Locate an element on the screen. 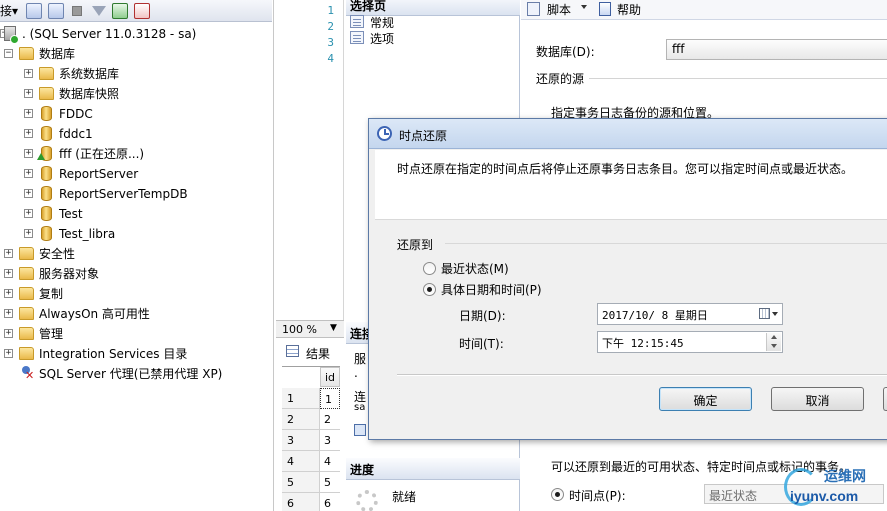 This screenshot has height=511, width=887. tree-node-database-snapshots: + 数据库快照 is located at coordinates (136, 94).